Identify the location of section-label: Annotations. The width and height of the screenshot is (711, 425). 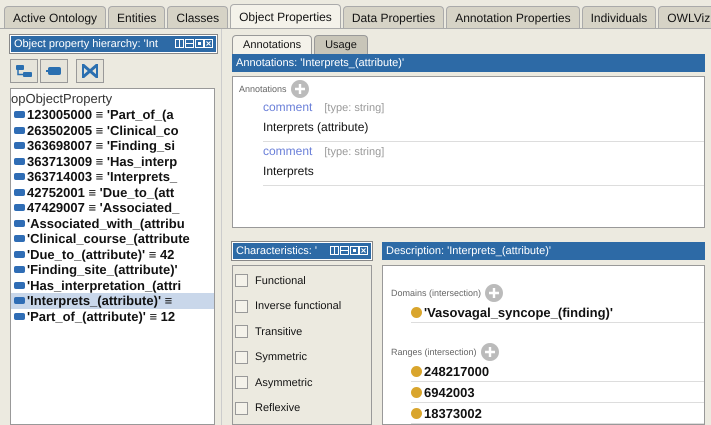
(263, 89).